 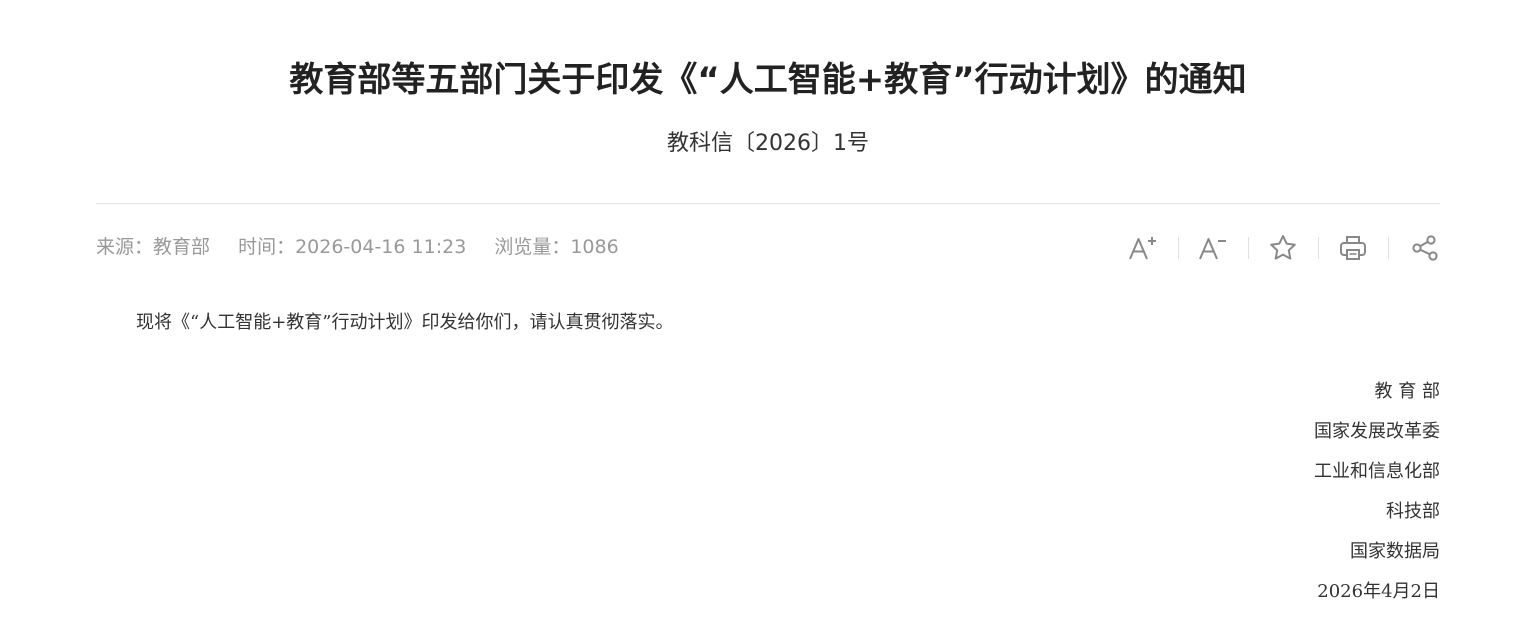 I want to click on share-button, so click(x=1414, y=248).